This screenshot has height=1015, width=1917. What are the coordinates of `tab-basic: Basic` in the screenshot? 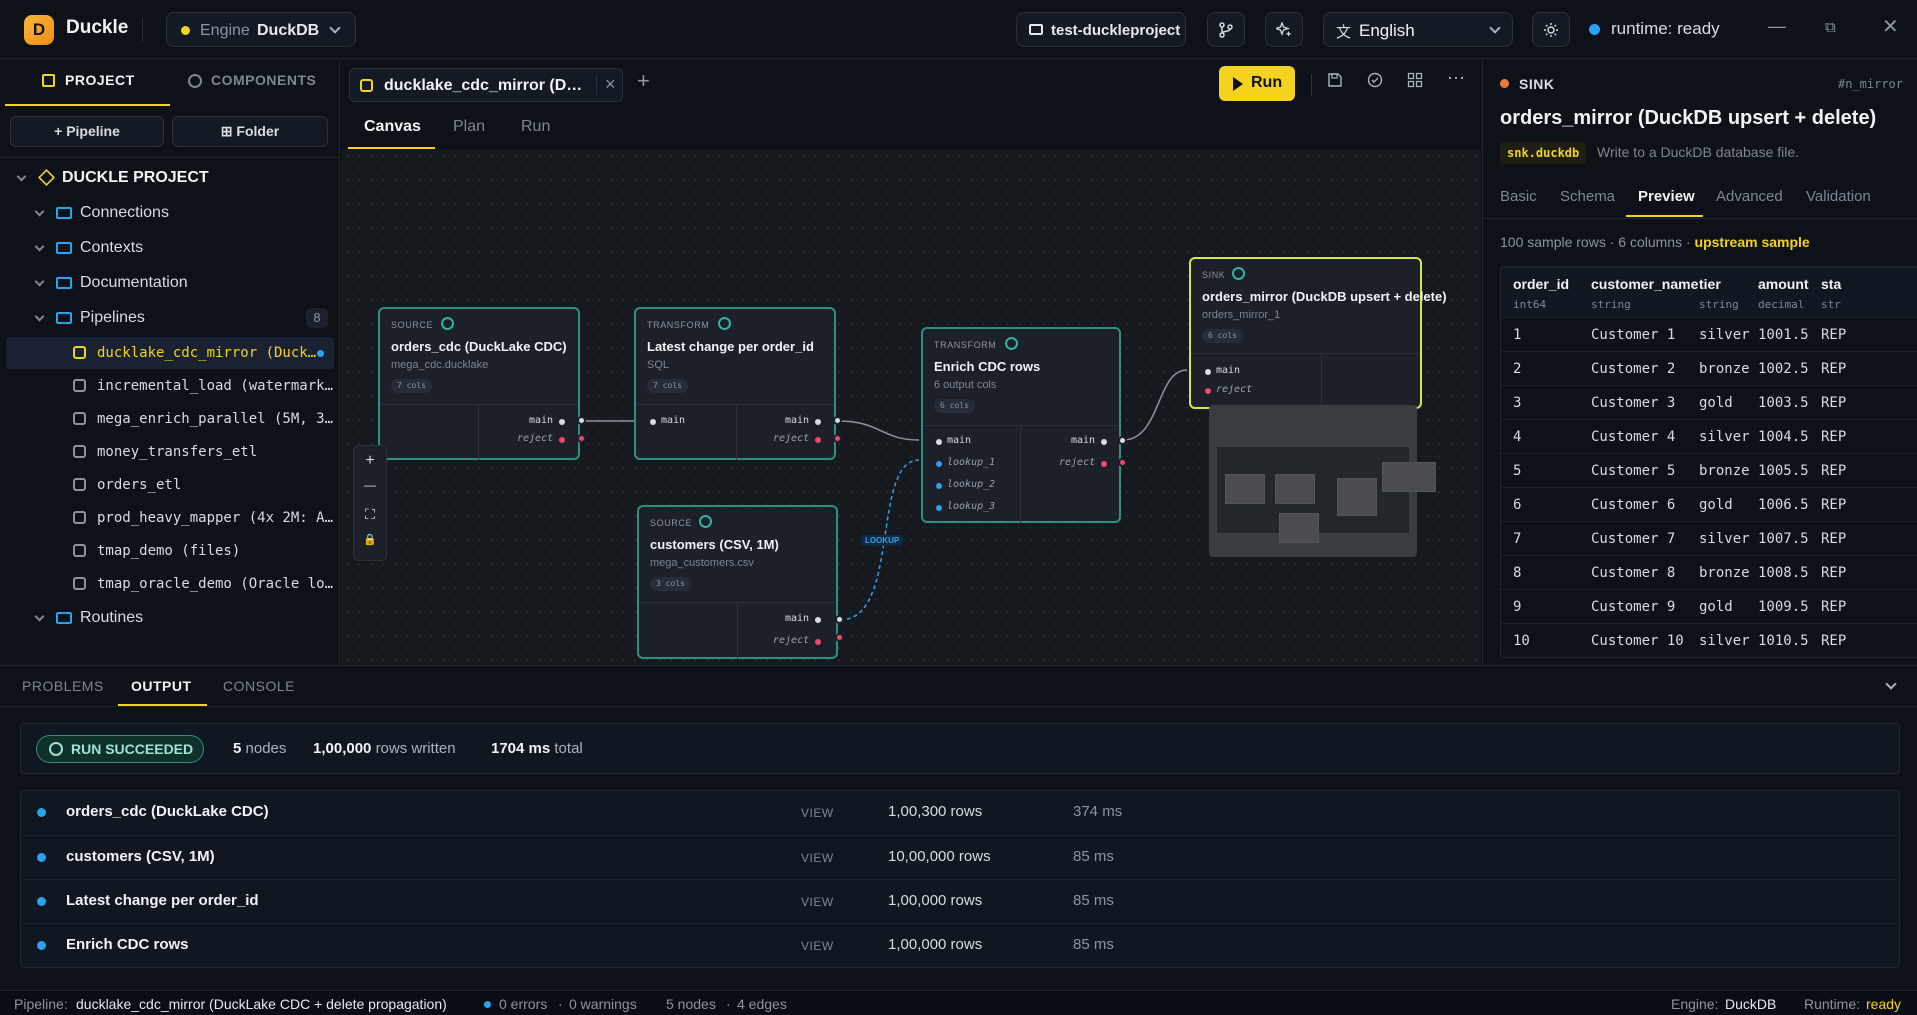 It's located at (1518, 196).